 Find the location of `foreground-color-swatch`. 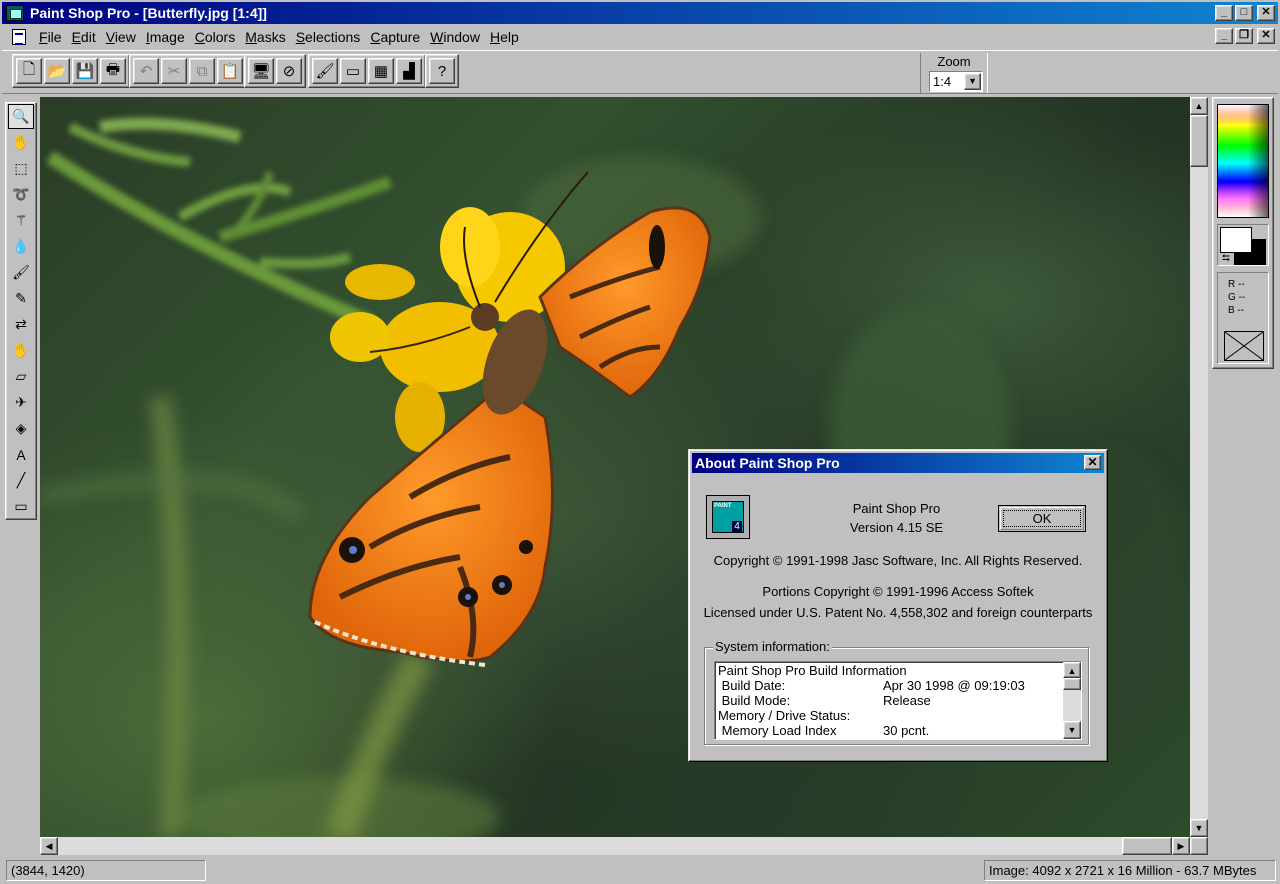

foreground-color-swatch is located at coordinates (1236, 240).